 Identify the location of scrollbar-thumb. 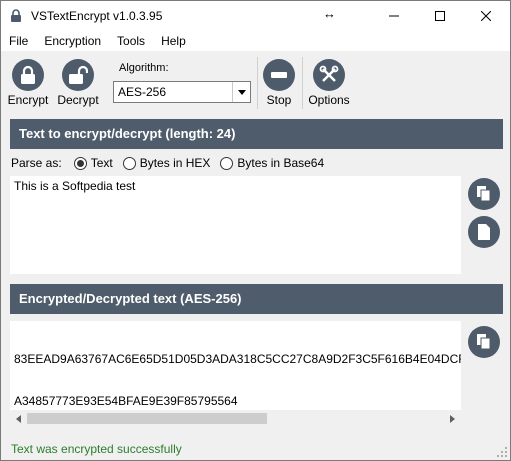
(147, 418).